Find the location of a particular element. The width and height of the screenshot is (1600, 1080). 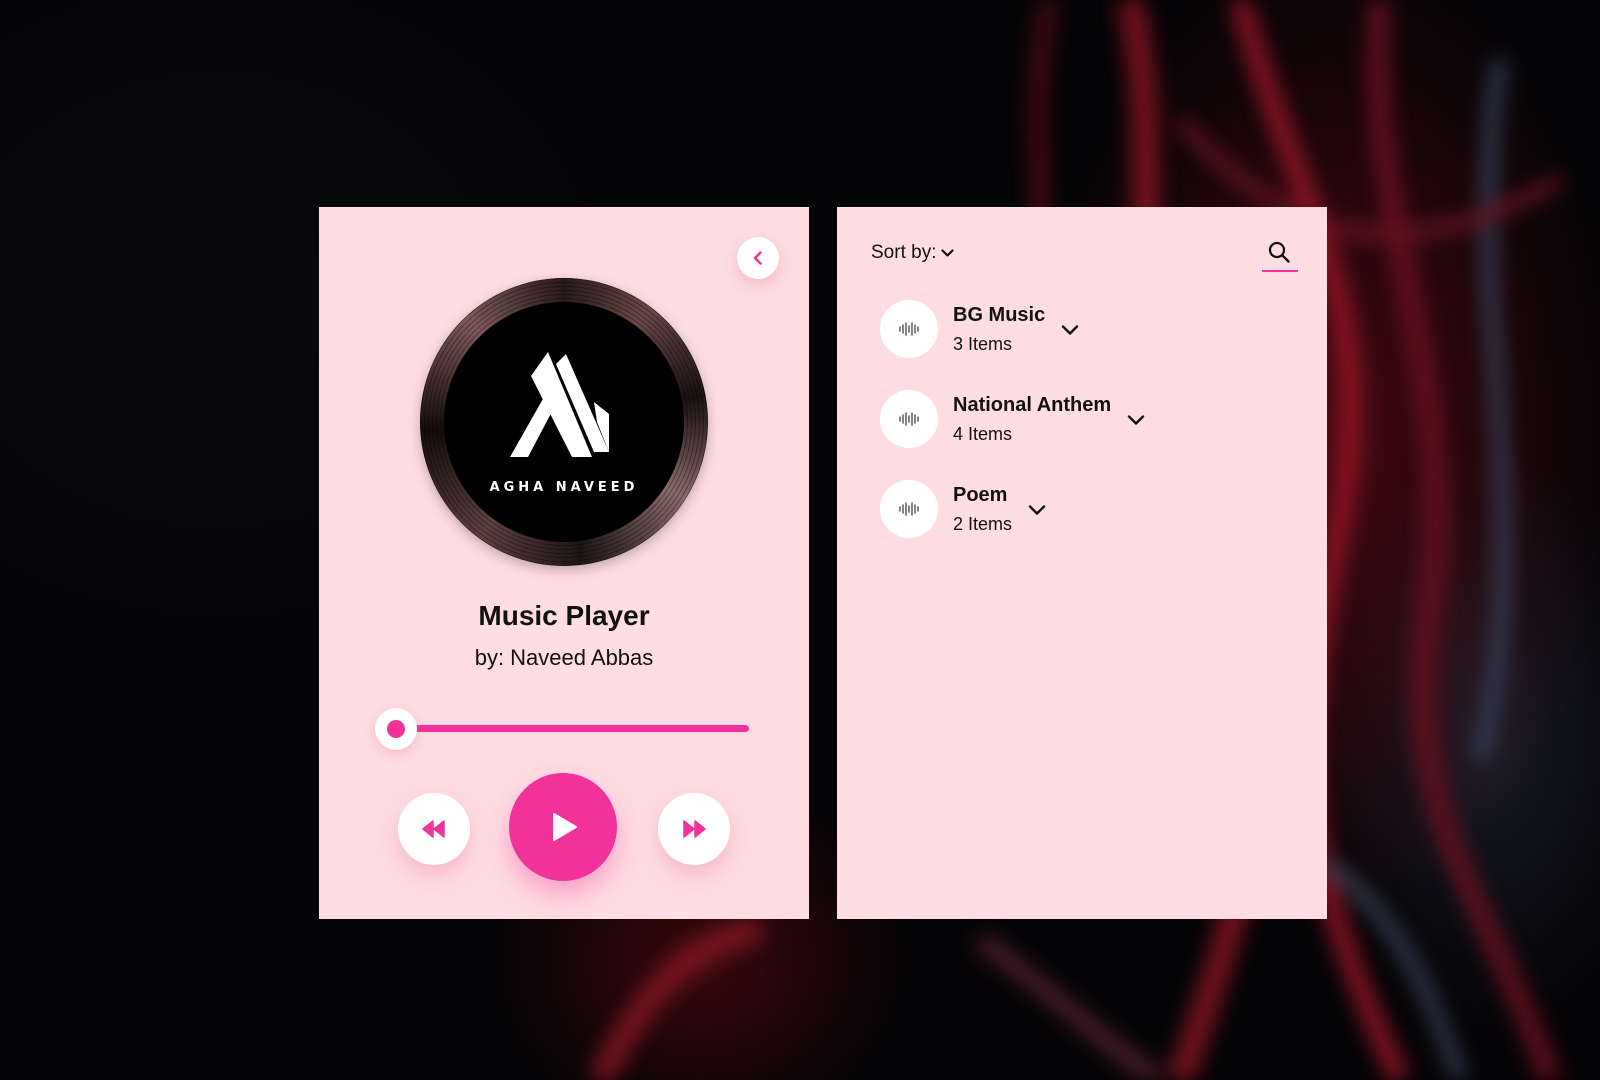

playlist-name: National Anthem is located at coordinates (1032, 404).